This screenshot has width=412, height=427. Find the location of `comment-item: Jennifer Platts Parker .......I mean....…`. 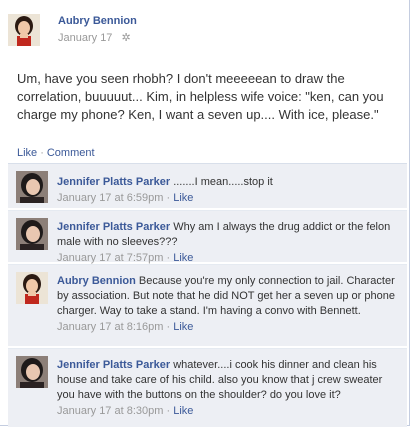

comment-item: Jennifer Platts Parker .......I mean....… is located at coordinates (207, 185).